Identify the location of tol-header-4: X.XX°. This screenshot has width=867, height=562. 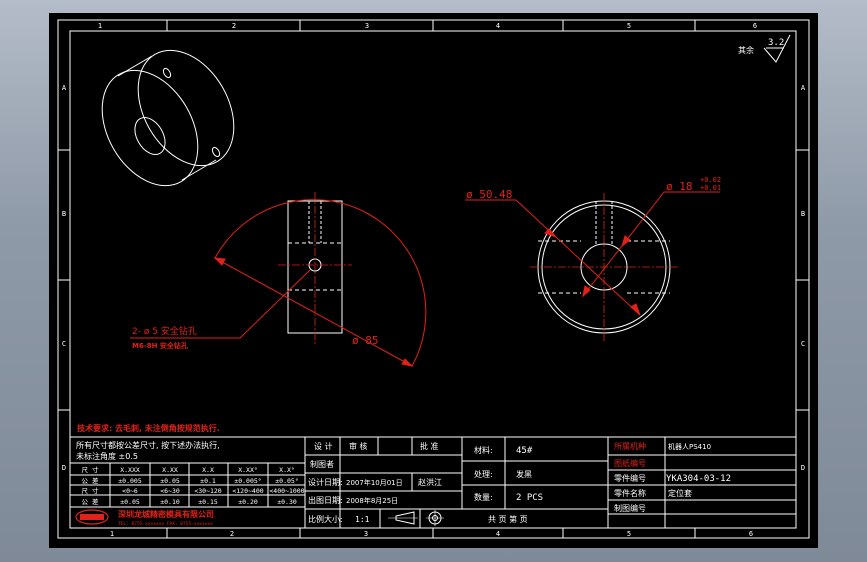
(248, 470).